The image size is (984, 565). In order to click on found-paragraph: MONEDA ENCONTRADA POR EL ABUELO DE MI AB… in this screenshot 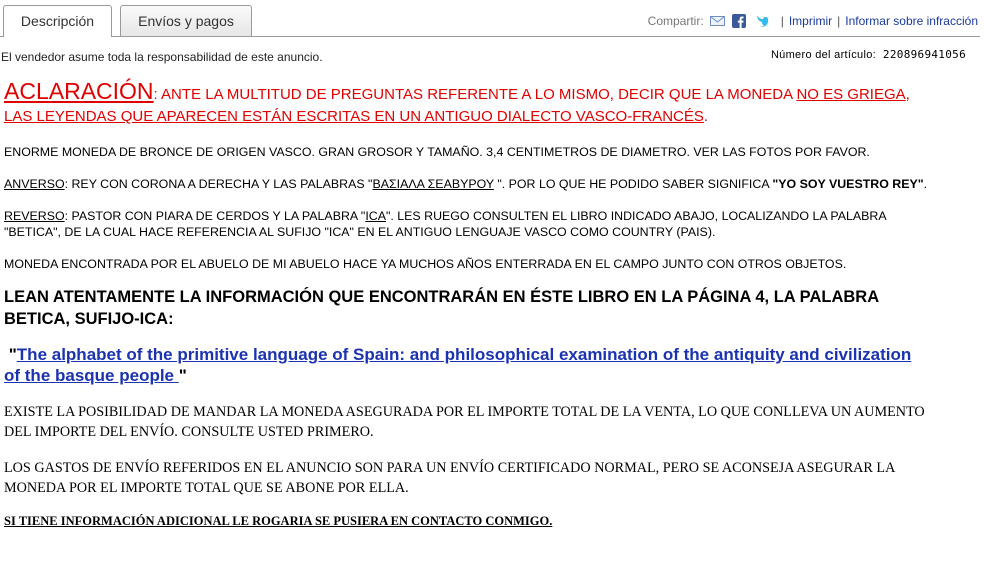, I will do `click(425, 264)`.